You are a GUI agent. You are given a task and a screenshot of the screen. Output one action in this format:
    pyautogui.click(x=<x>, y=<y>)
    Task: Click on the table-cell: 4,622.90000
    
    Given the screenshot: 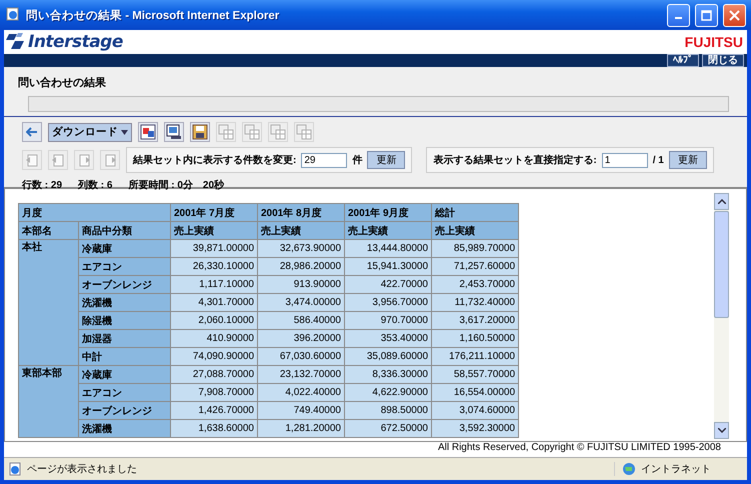 What is the action you would take?
    pyautogui.click(x=388, y=393)
    